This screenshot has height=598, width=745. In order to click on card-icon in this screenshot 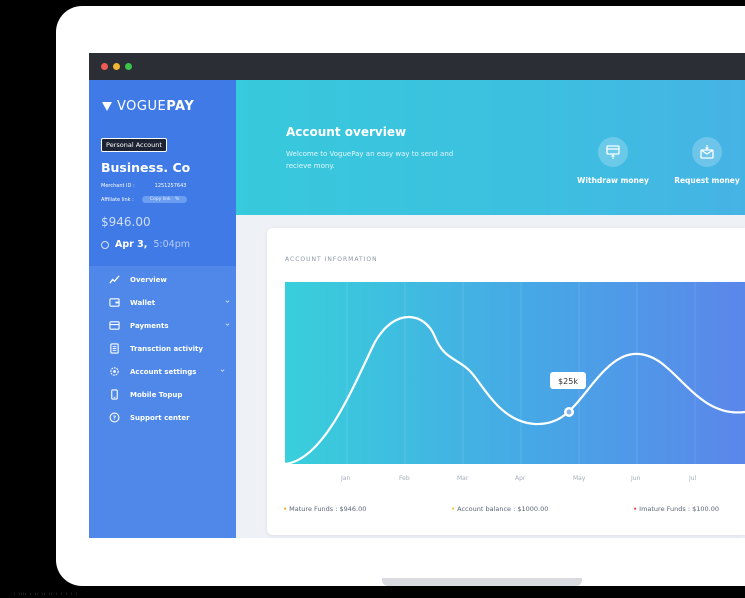, I will do `click(114, 325)`.